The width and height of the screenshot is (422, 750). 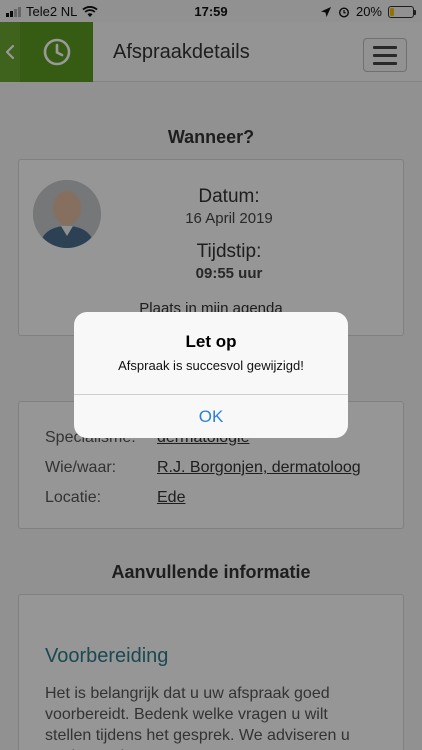 What do you see at coordinates (211, 341) in the screenshot?
I see `dialog-title: Let op` at bounding box center [211, 341].